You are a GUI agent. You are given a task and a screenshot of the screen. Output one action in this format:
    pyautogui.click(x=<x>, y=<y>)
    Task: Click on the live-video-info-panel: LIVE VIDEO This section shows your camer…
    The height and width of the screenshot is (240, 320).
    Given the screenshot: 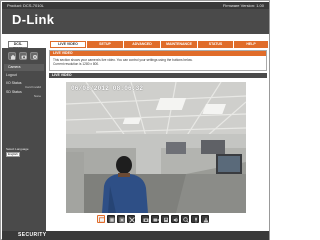 What is the action you would take?
    pyautogui.click(x=158, y=60)
    